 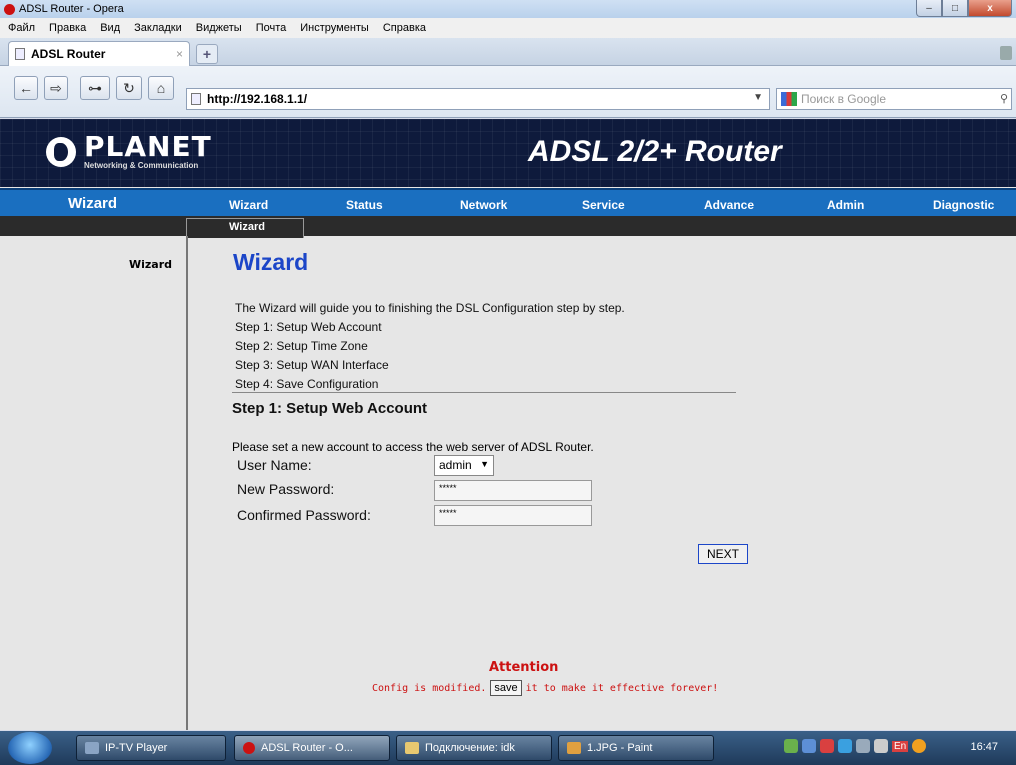 What do you see at coordinates (513, 490) in the screenshot?
I see `new-password-field: *****` at bounding box center [513, 490].